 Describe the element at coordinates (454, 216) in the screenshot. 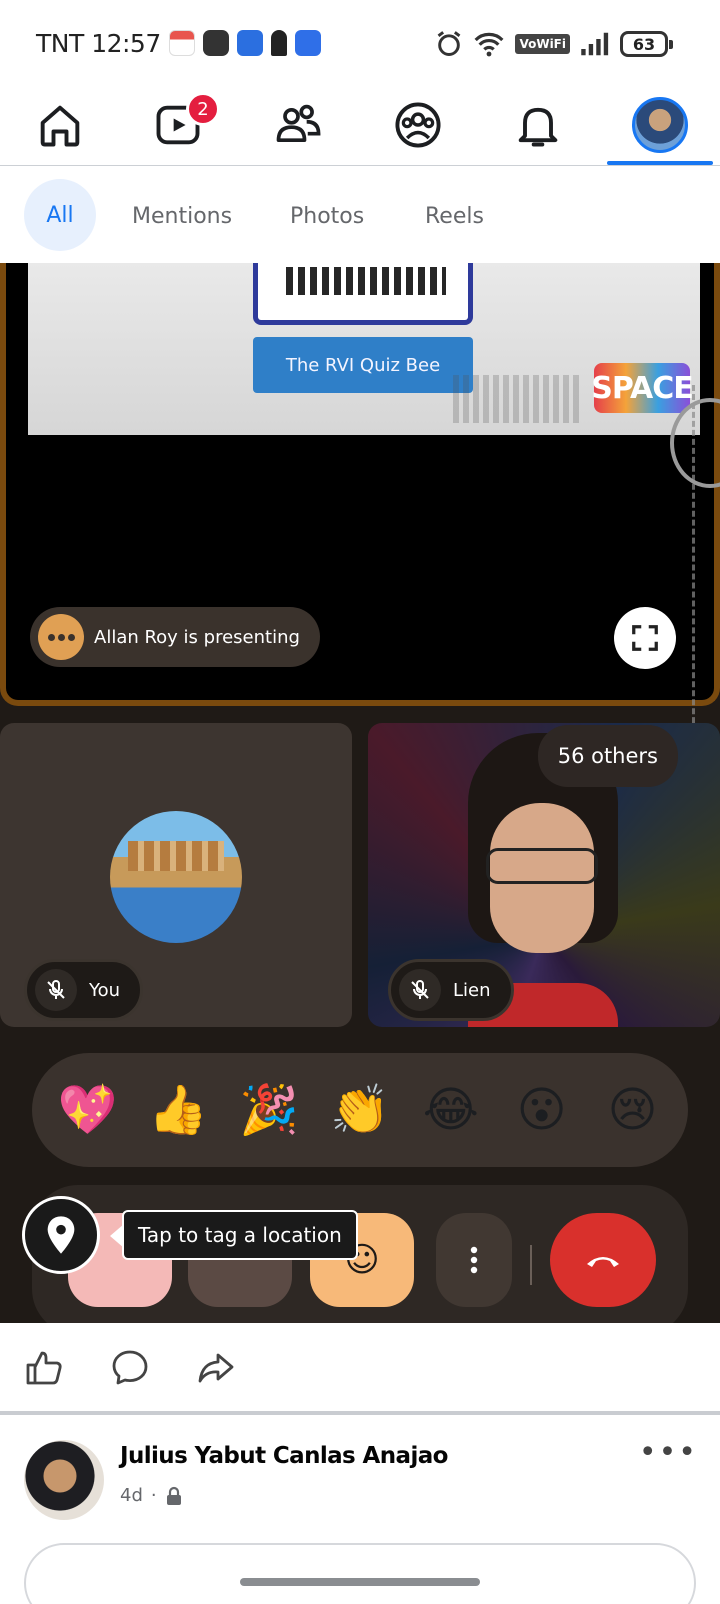

I see `tab-reels: Reels` at that location.